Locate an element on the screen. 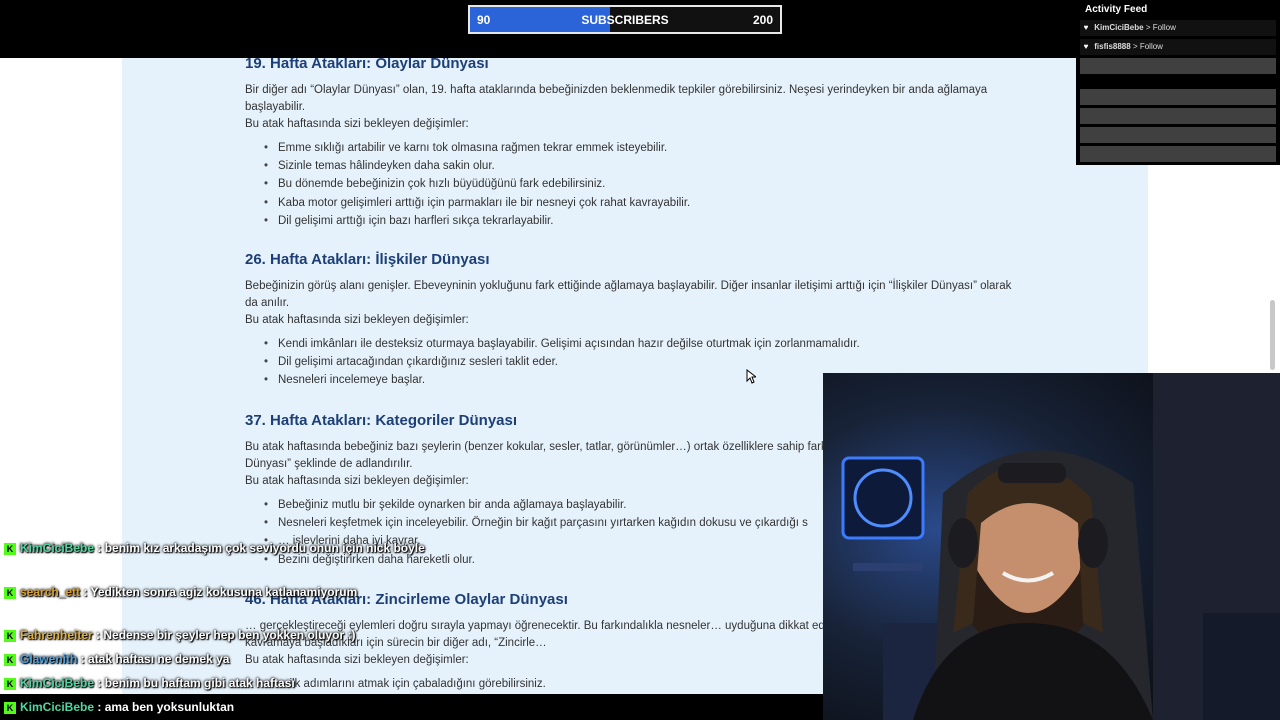  chat-username: Glawenith is located at coordinates (49, 659).